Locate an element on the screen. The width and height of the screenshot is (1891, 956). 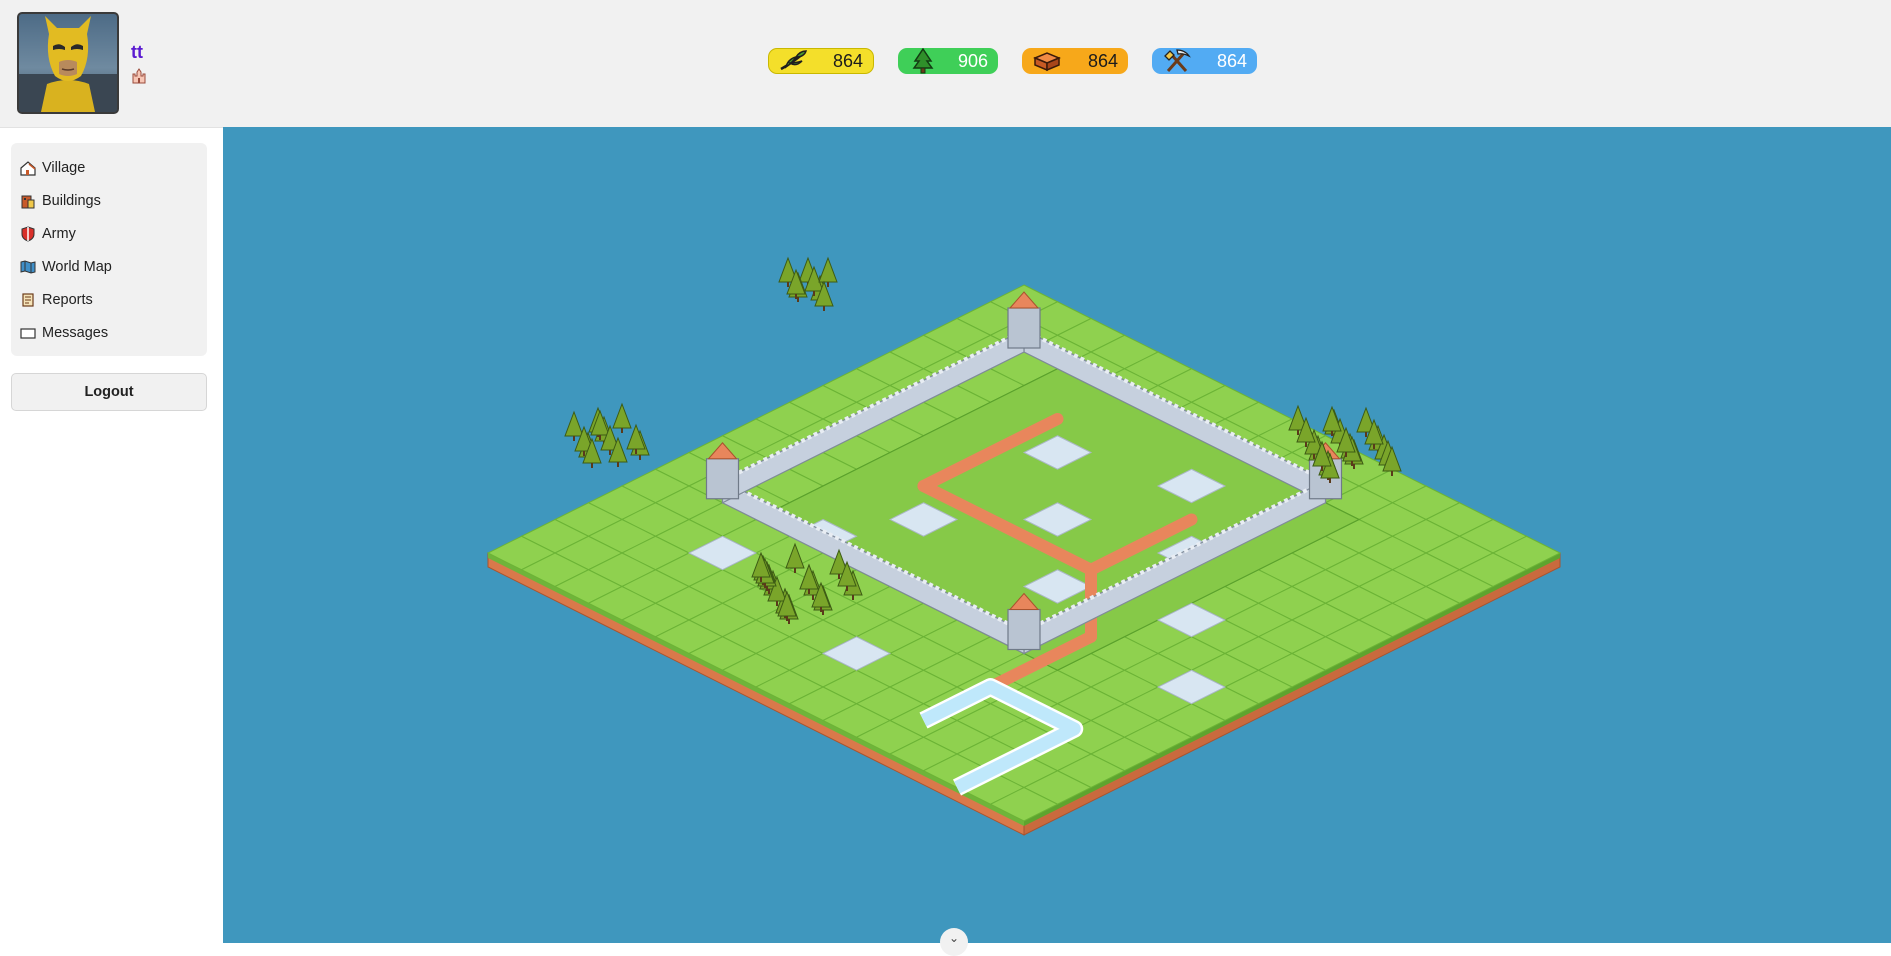
nav-reports: Reports is located at coordinates (56, 300).